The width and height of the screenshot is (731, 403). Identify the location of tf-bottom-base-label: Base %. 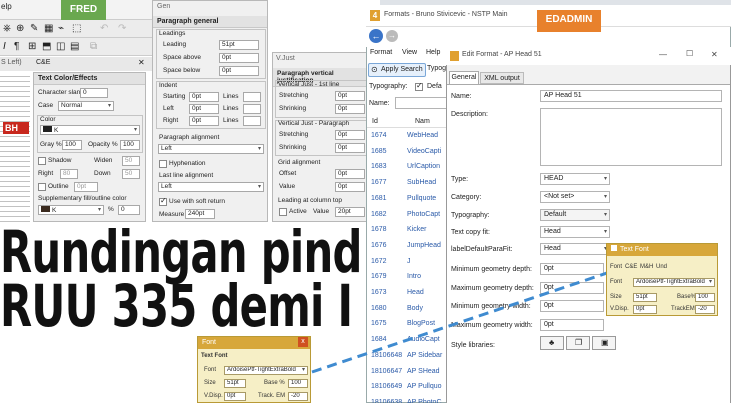
(274, 383).